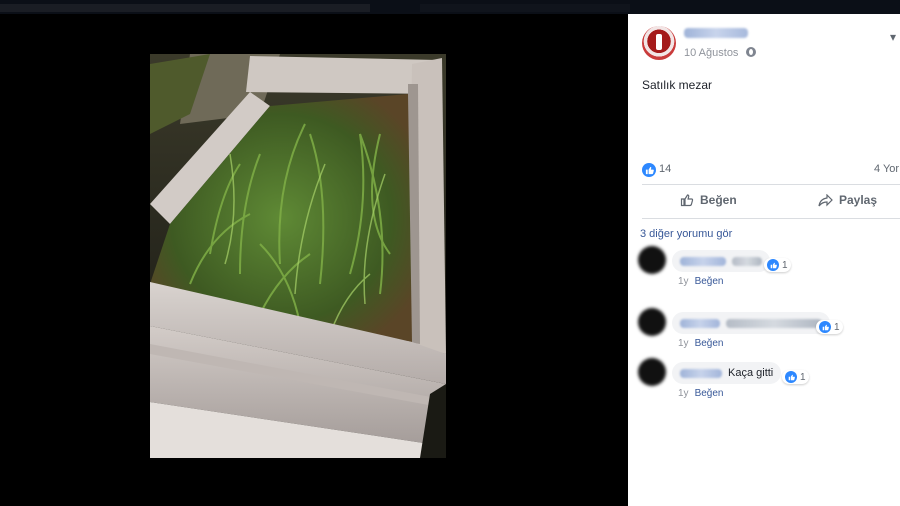 This screenshot has width=900, height=506. Describe the element at coordinates (858, 200) in the screenshot. I see `share-button-label: Paylaş` at that location.